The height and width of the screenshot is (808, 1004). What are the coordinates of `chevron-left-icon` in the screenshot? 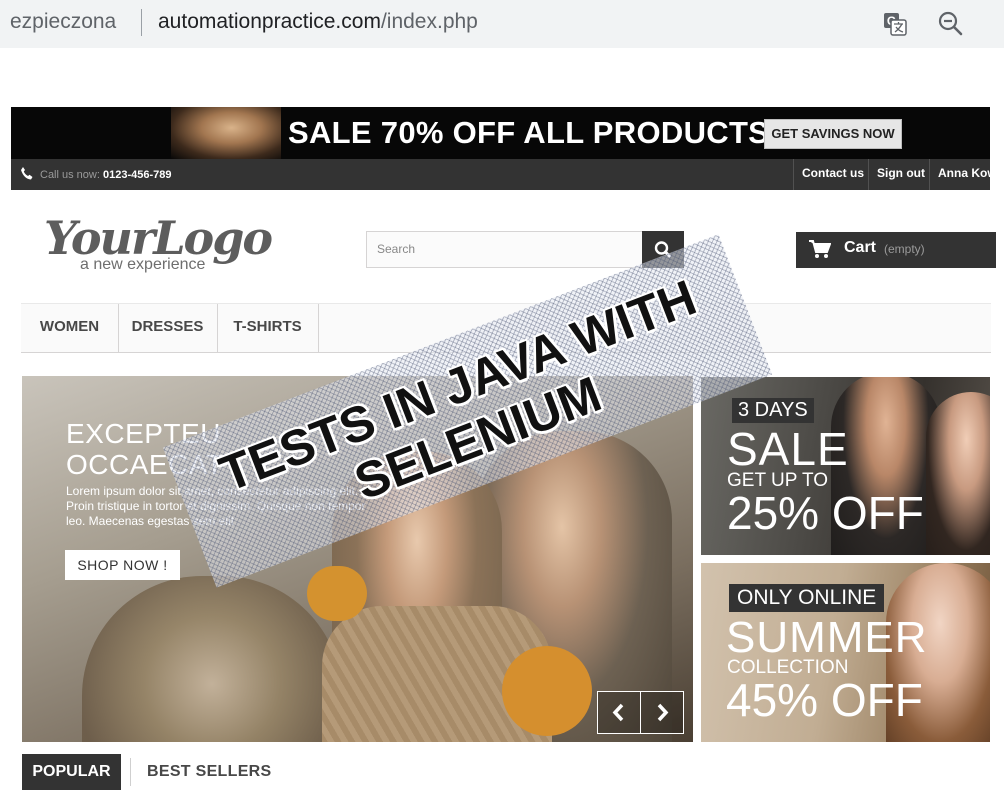 It's located at (618, 712).